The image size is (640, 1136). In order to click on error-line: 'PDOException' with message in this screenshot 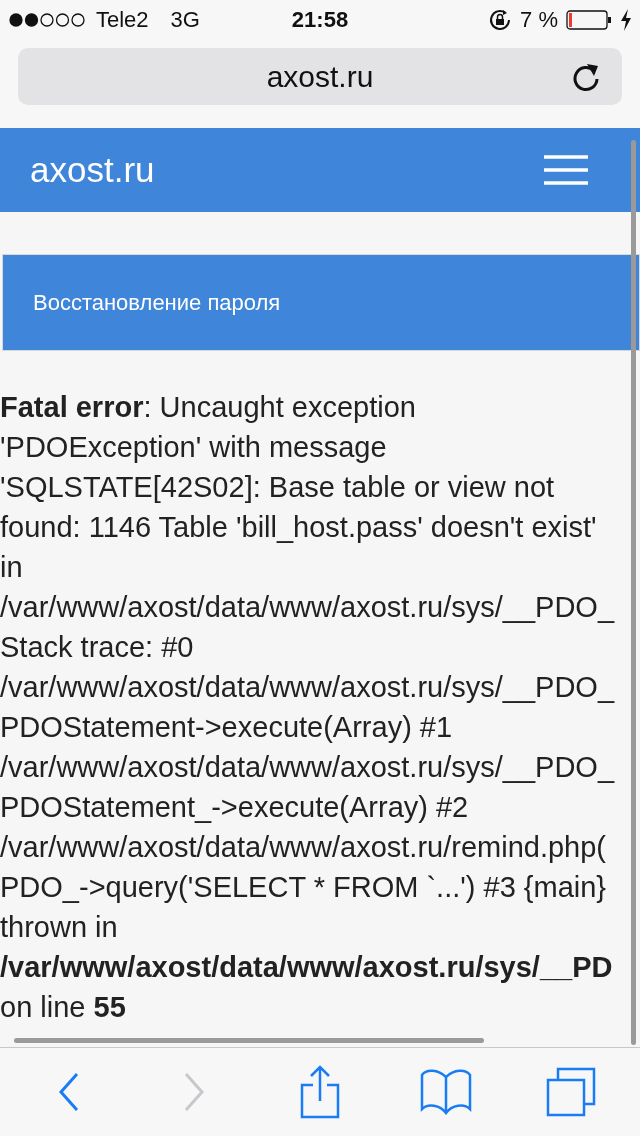, I will do `click(193, 447)`.